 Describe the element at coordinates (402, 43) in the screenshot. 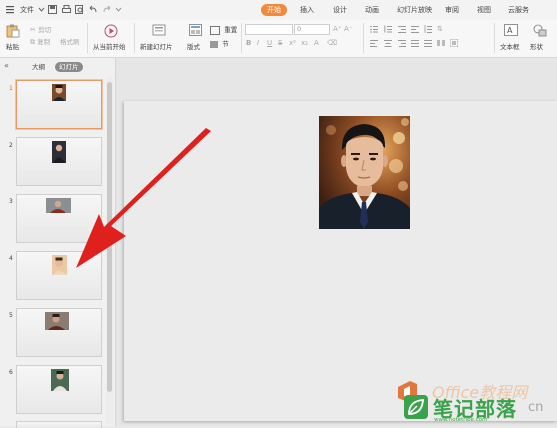

I see `align-right-icon` at that location.